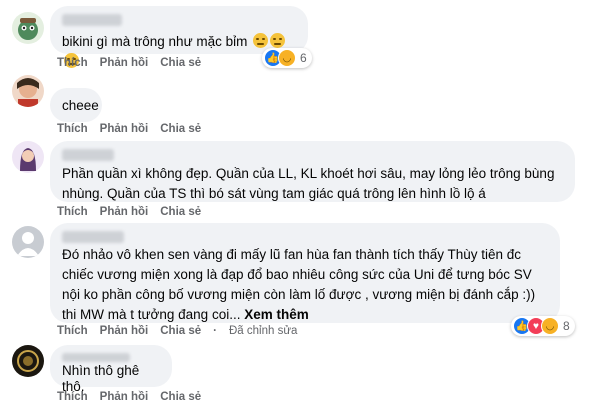  I want to click on see-more-link: Xem thêm, so click(276, 314).